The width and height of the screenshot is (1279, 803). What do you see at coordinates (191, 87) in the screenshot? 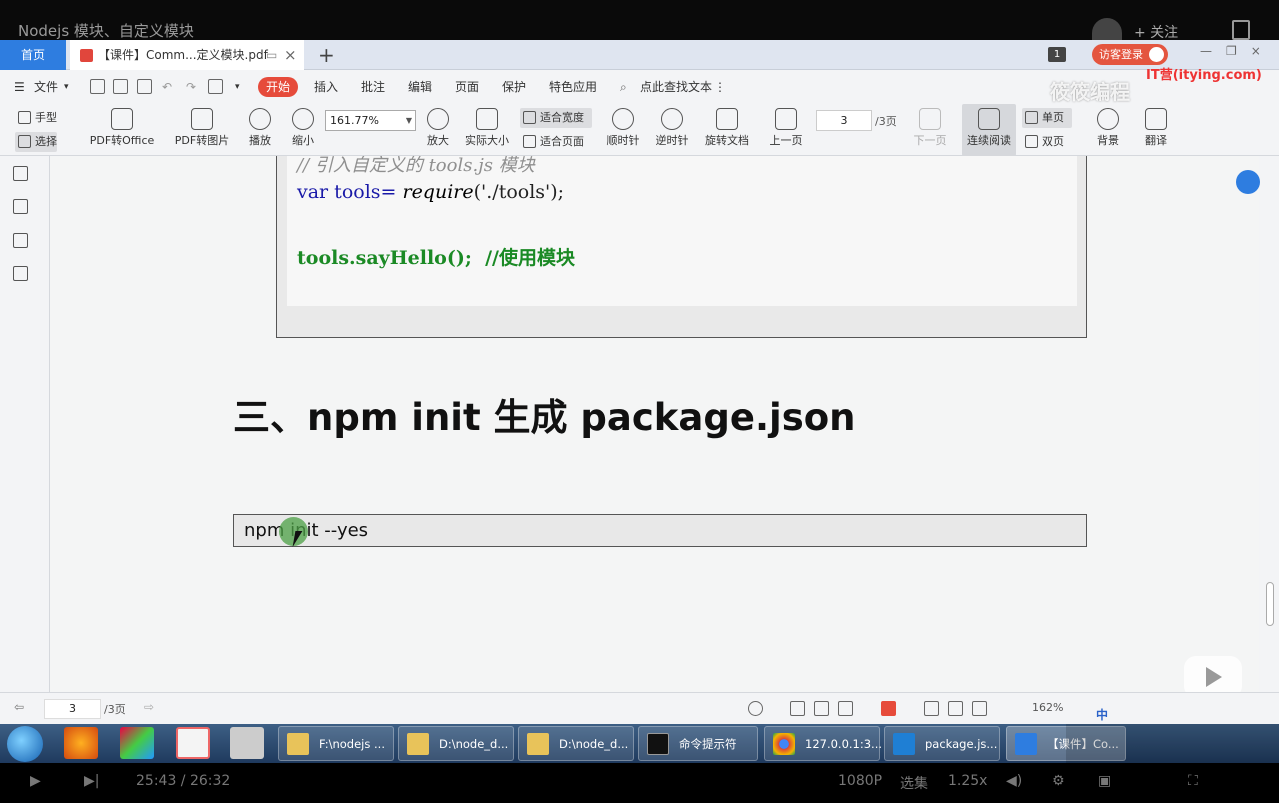
I see `redo-icon: ↷` at bounding box center [191, 87].